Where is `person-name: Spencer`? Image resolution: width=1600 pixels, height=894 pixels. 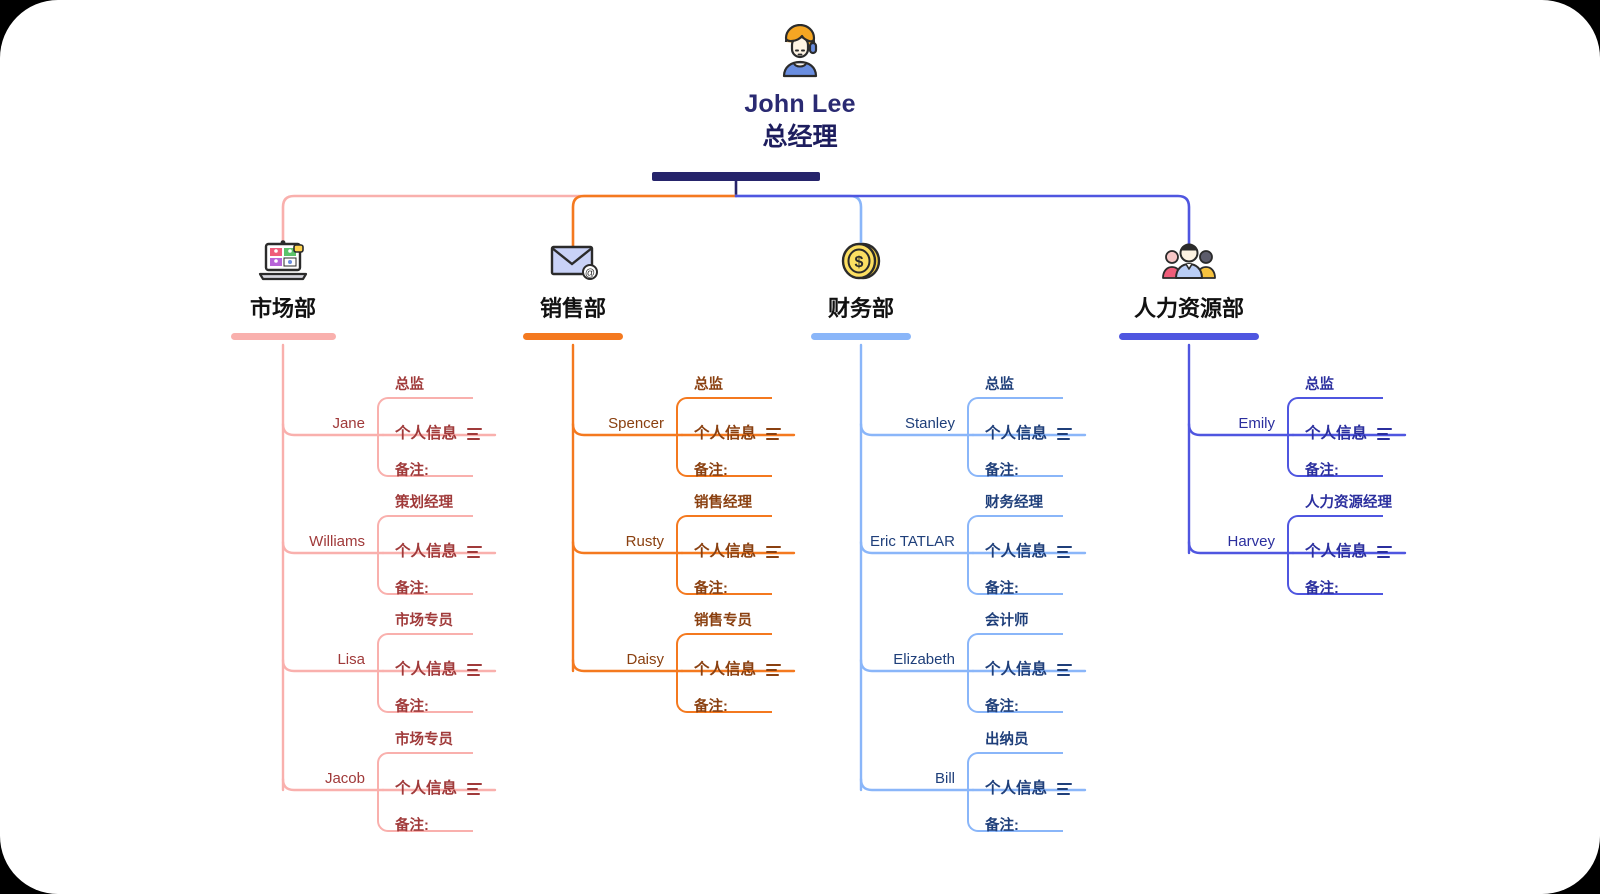
person-name: Spencer is located at coordinates (636, 423).